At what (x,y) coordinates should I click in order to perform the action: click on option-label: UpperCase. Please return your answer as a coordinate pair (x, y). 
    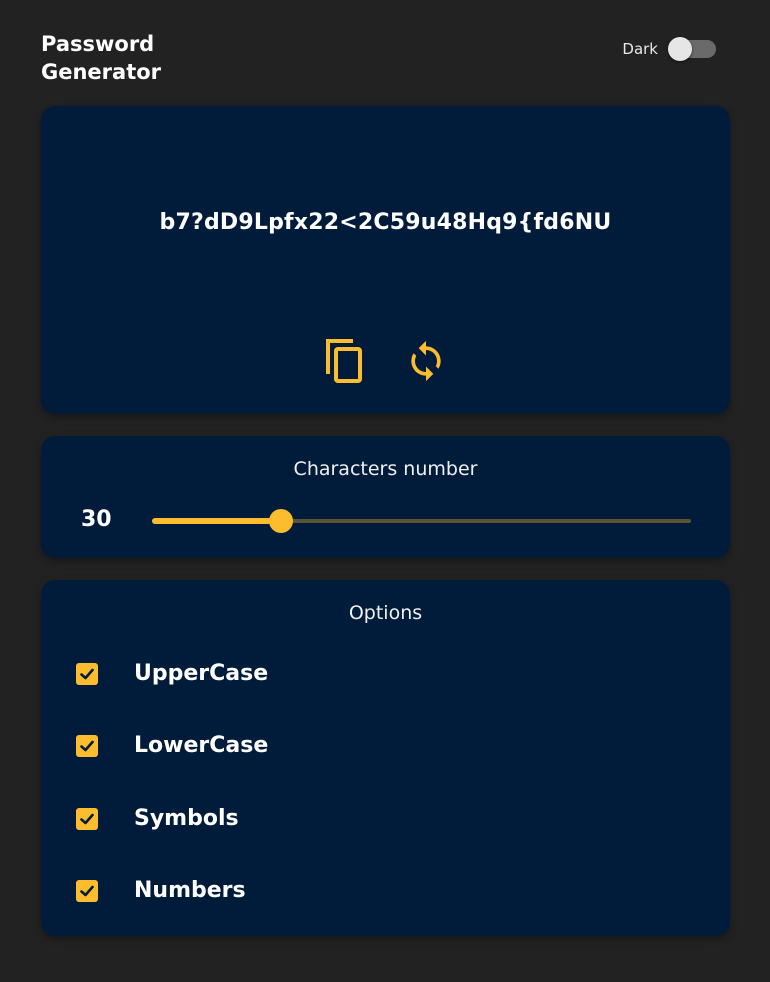
    Looking at the image, I should click on (201, 673).